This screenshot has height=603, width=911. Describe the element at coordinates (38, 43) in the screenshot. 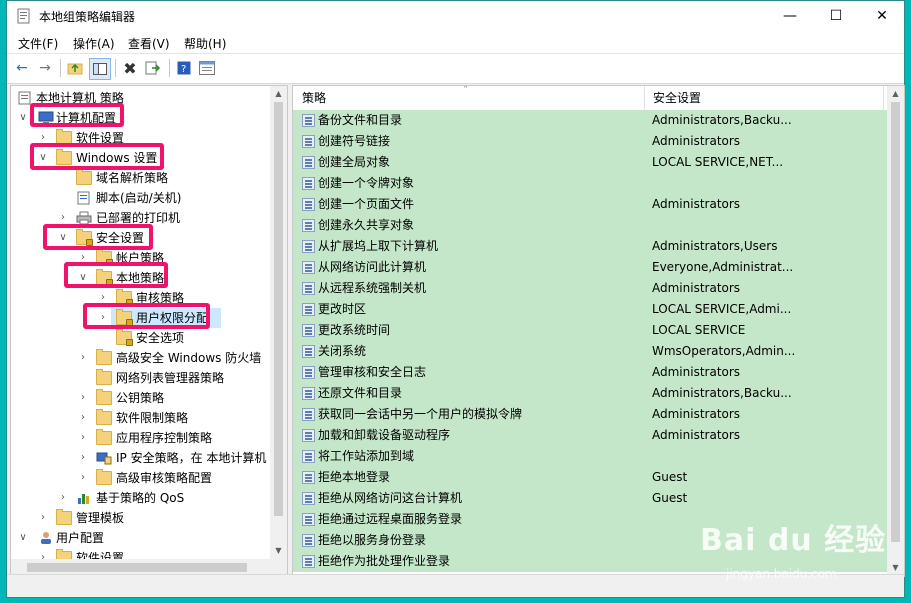

I see `menu-file: 文件(F)` at that location.